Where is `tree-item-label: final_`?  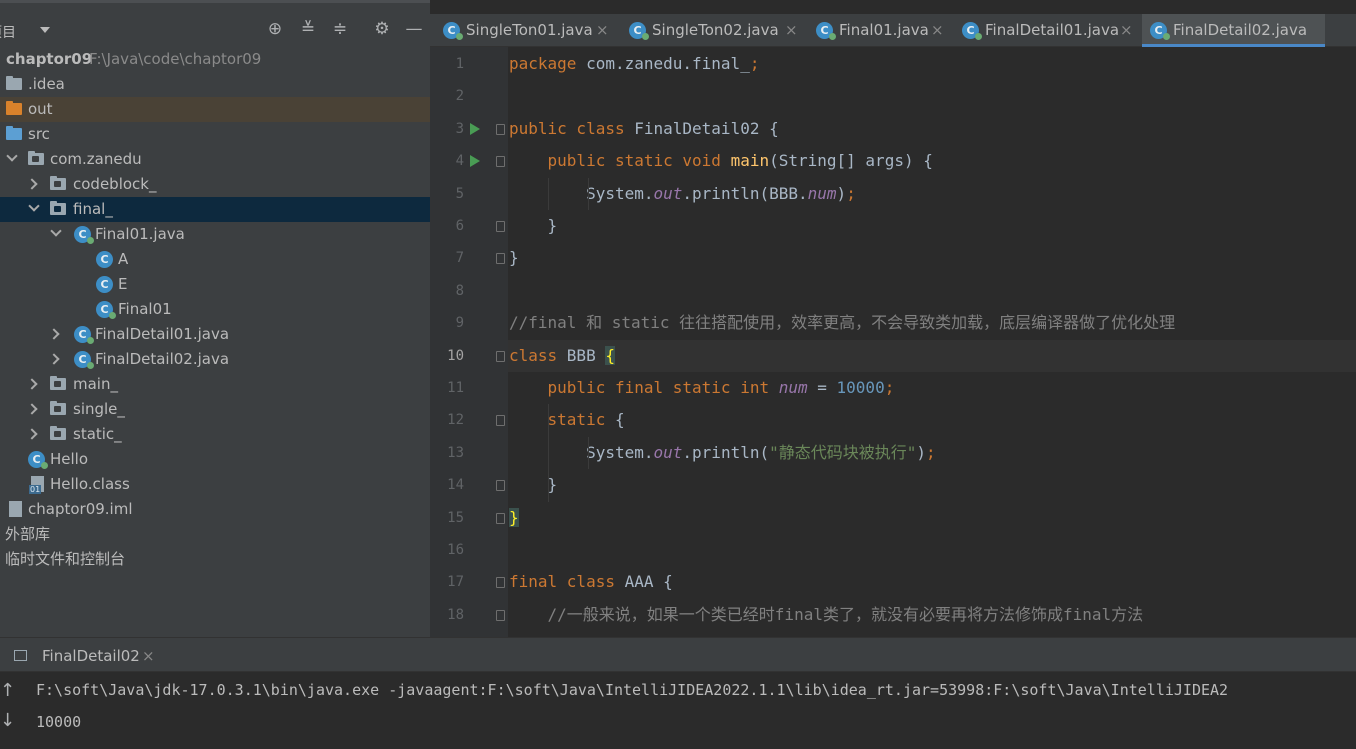
tree-item-label: final_ is located at coordinates (93, 209).